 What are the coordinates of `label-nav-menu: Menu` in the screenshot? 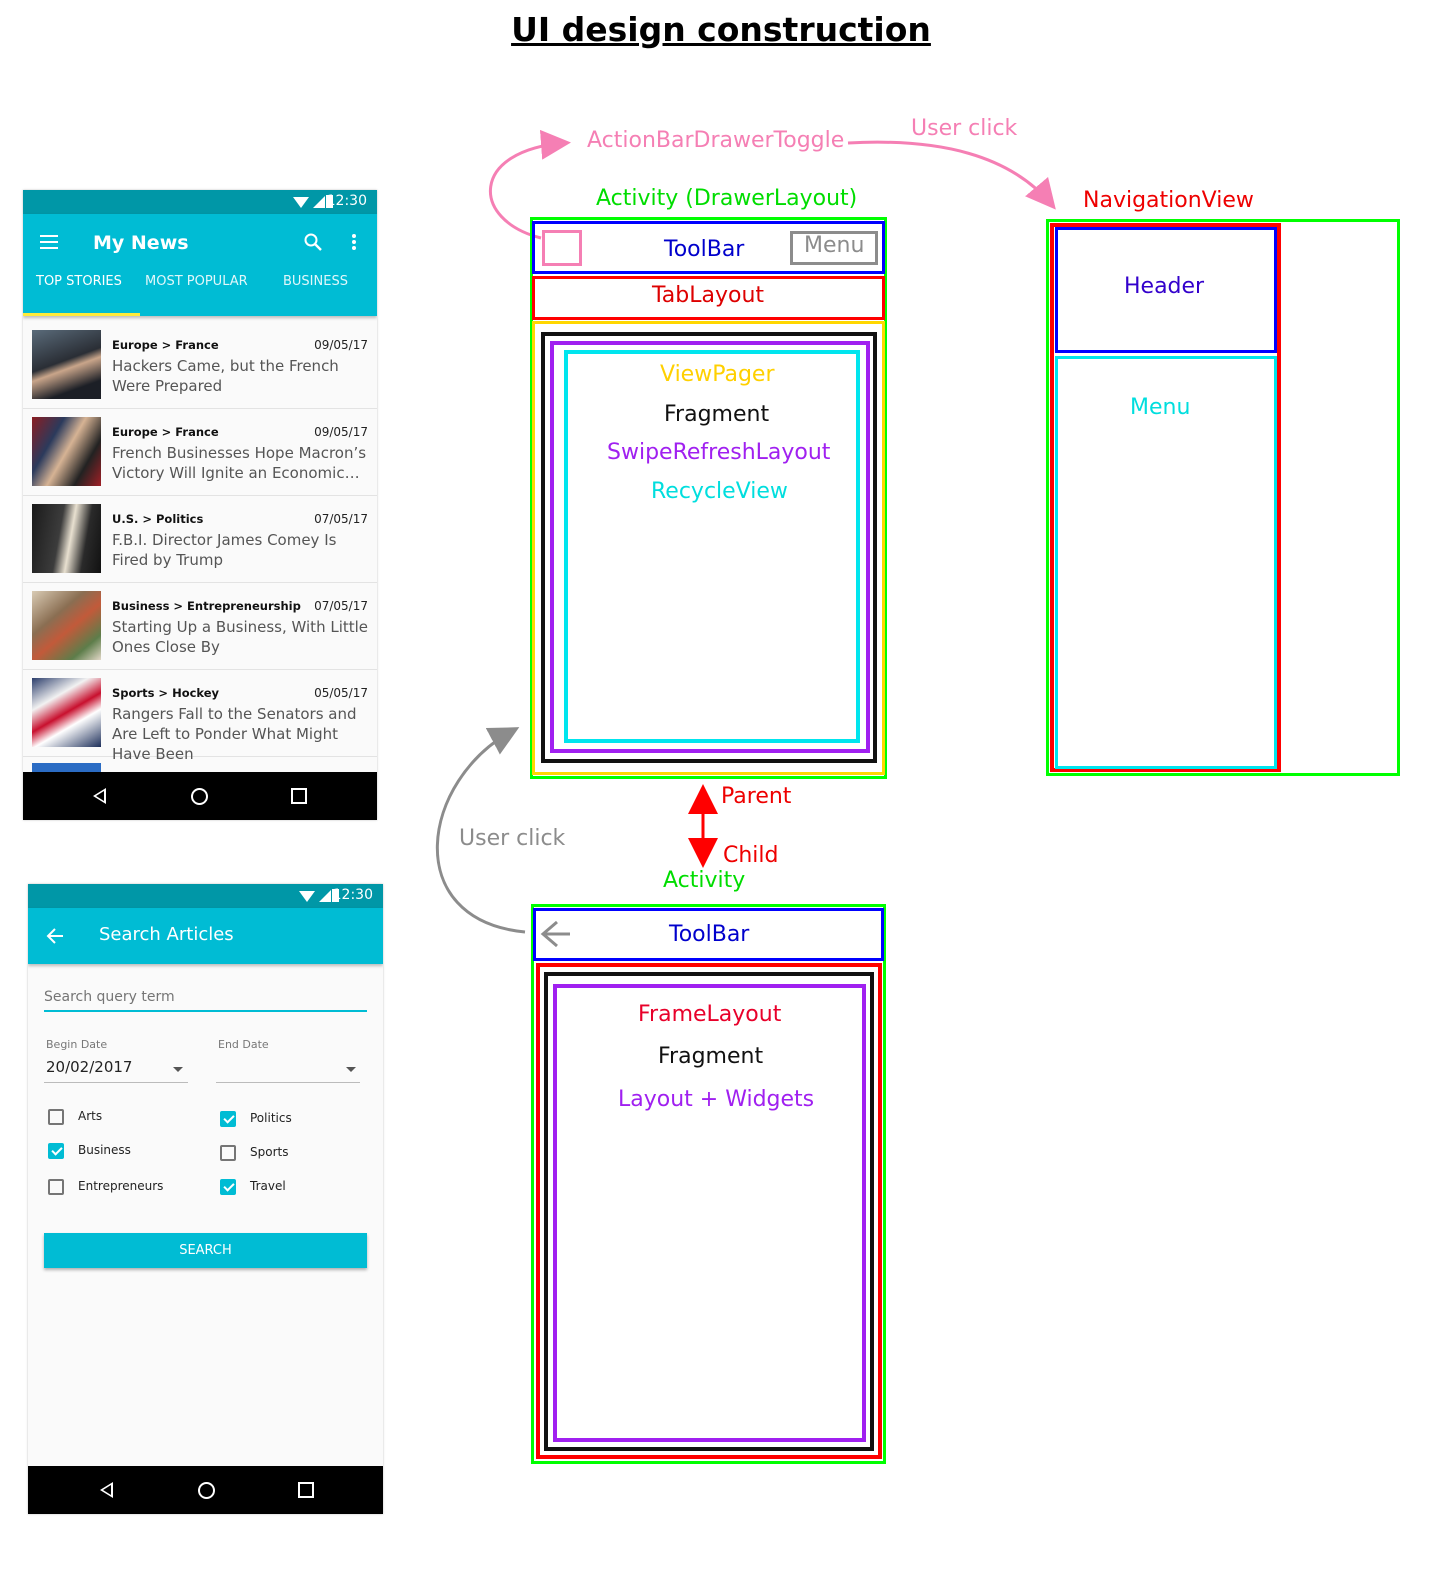 It's located at (1160, 407).